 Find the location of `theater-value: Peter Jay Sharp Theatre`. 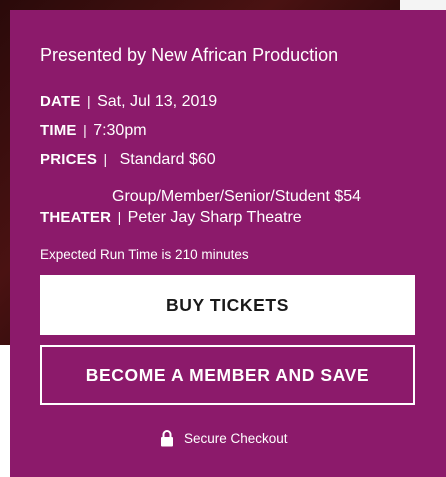

theater-value: Peter Jay Sharp Theatre is located at coordinates (214, 217).